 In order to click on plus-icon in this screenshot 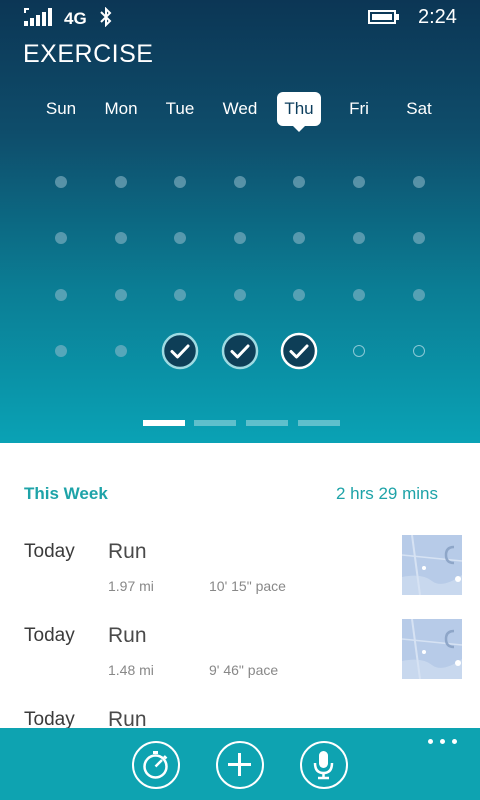, I will do `click(239, 764)`.